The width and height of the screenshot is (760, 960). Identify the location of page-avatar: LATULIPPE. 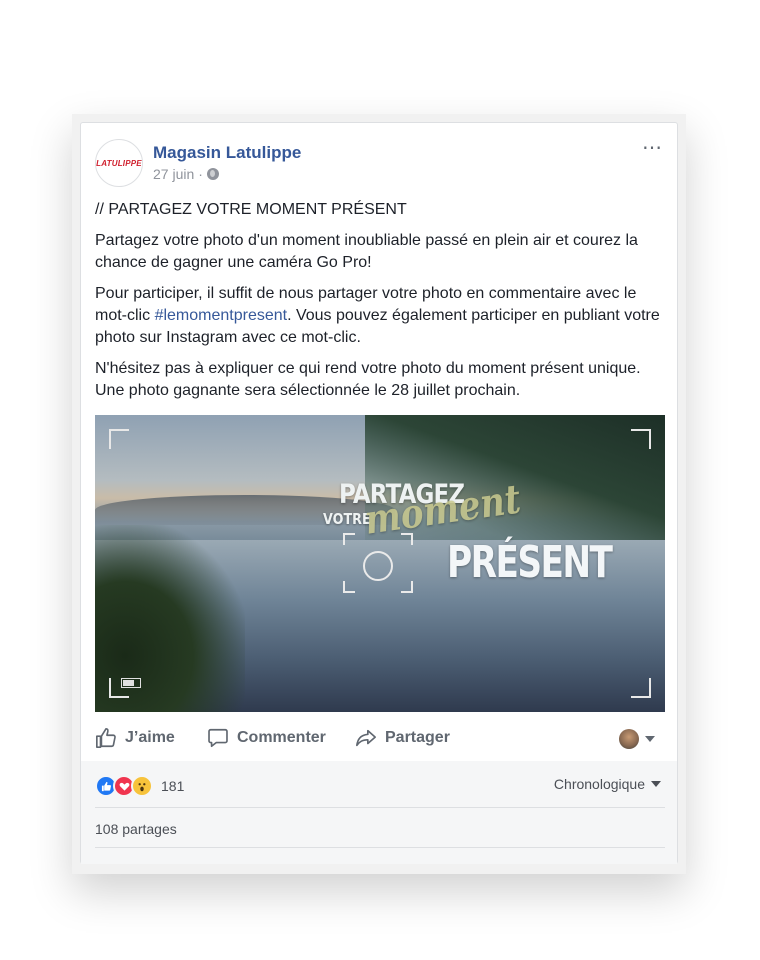
(119, 163).